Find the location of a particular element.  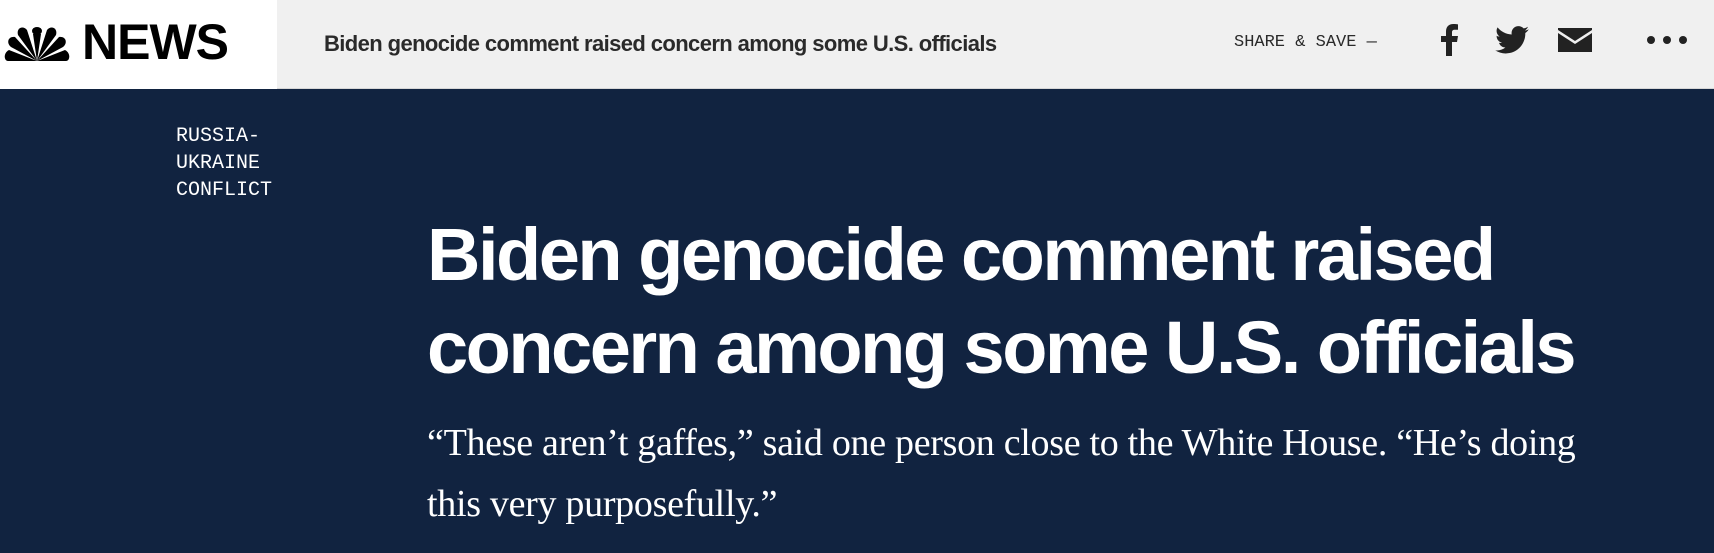

email-icon is located at coordinates (1575, 40).